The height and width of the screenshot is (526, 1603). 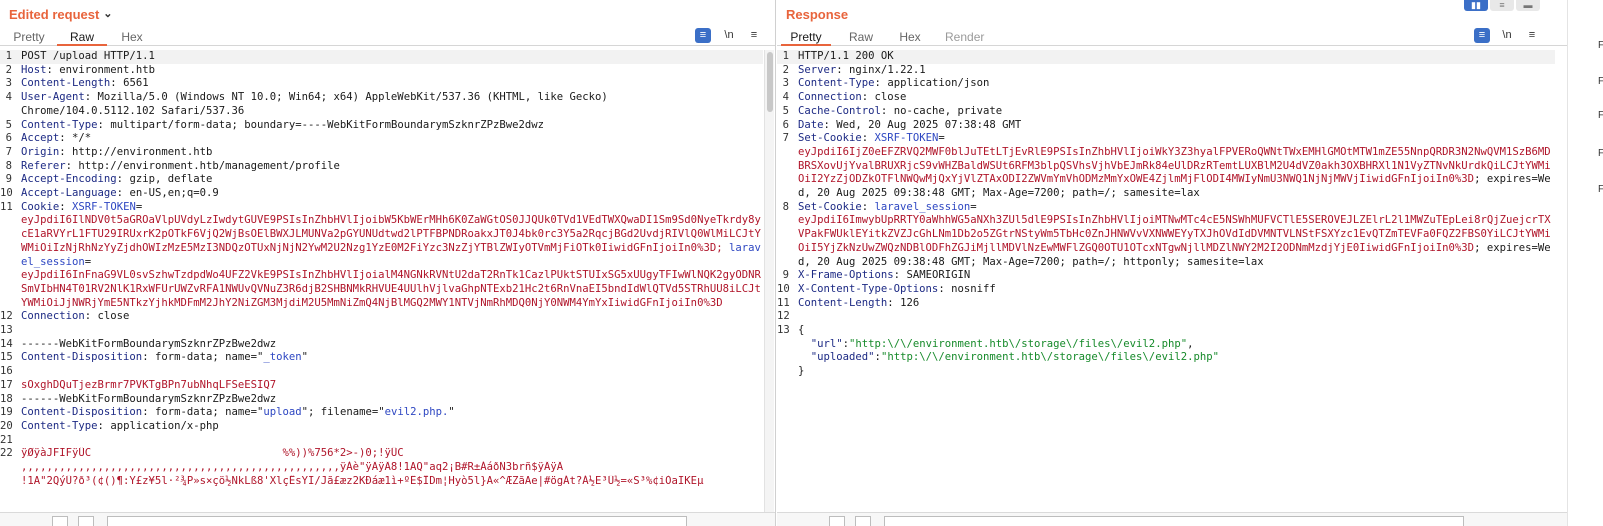 What do you see at coordinates (6, 330) in the screenshot?
I see `request-line: 13` at bounding box center [6, 330].